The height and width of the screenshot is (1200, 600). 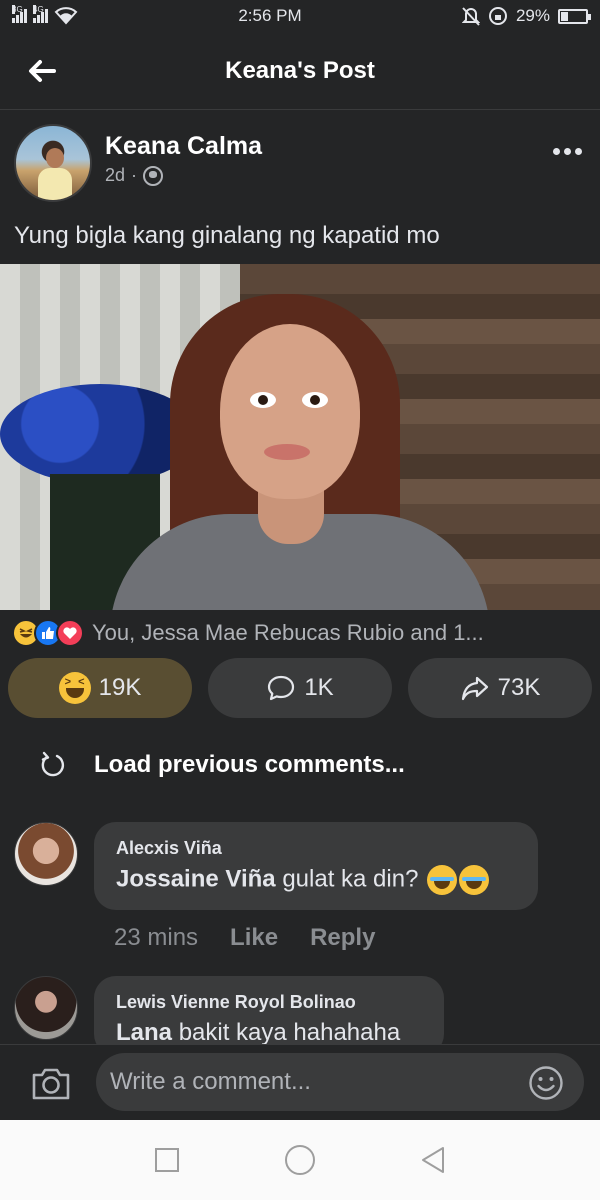 I want to click on avatar-body, so click(x=55, y=184).